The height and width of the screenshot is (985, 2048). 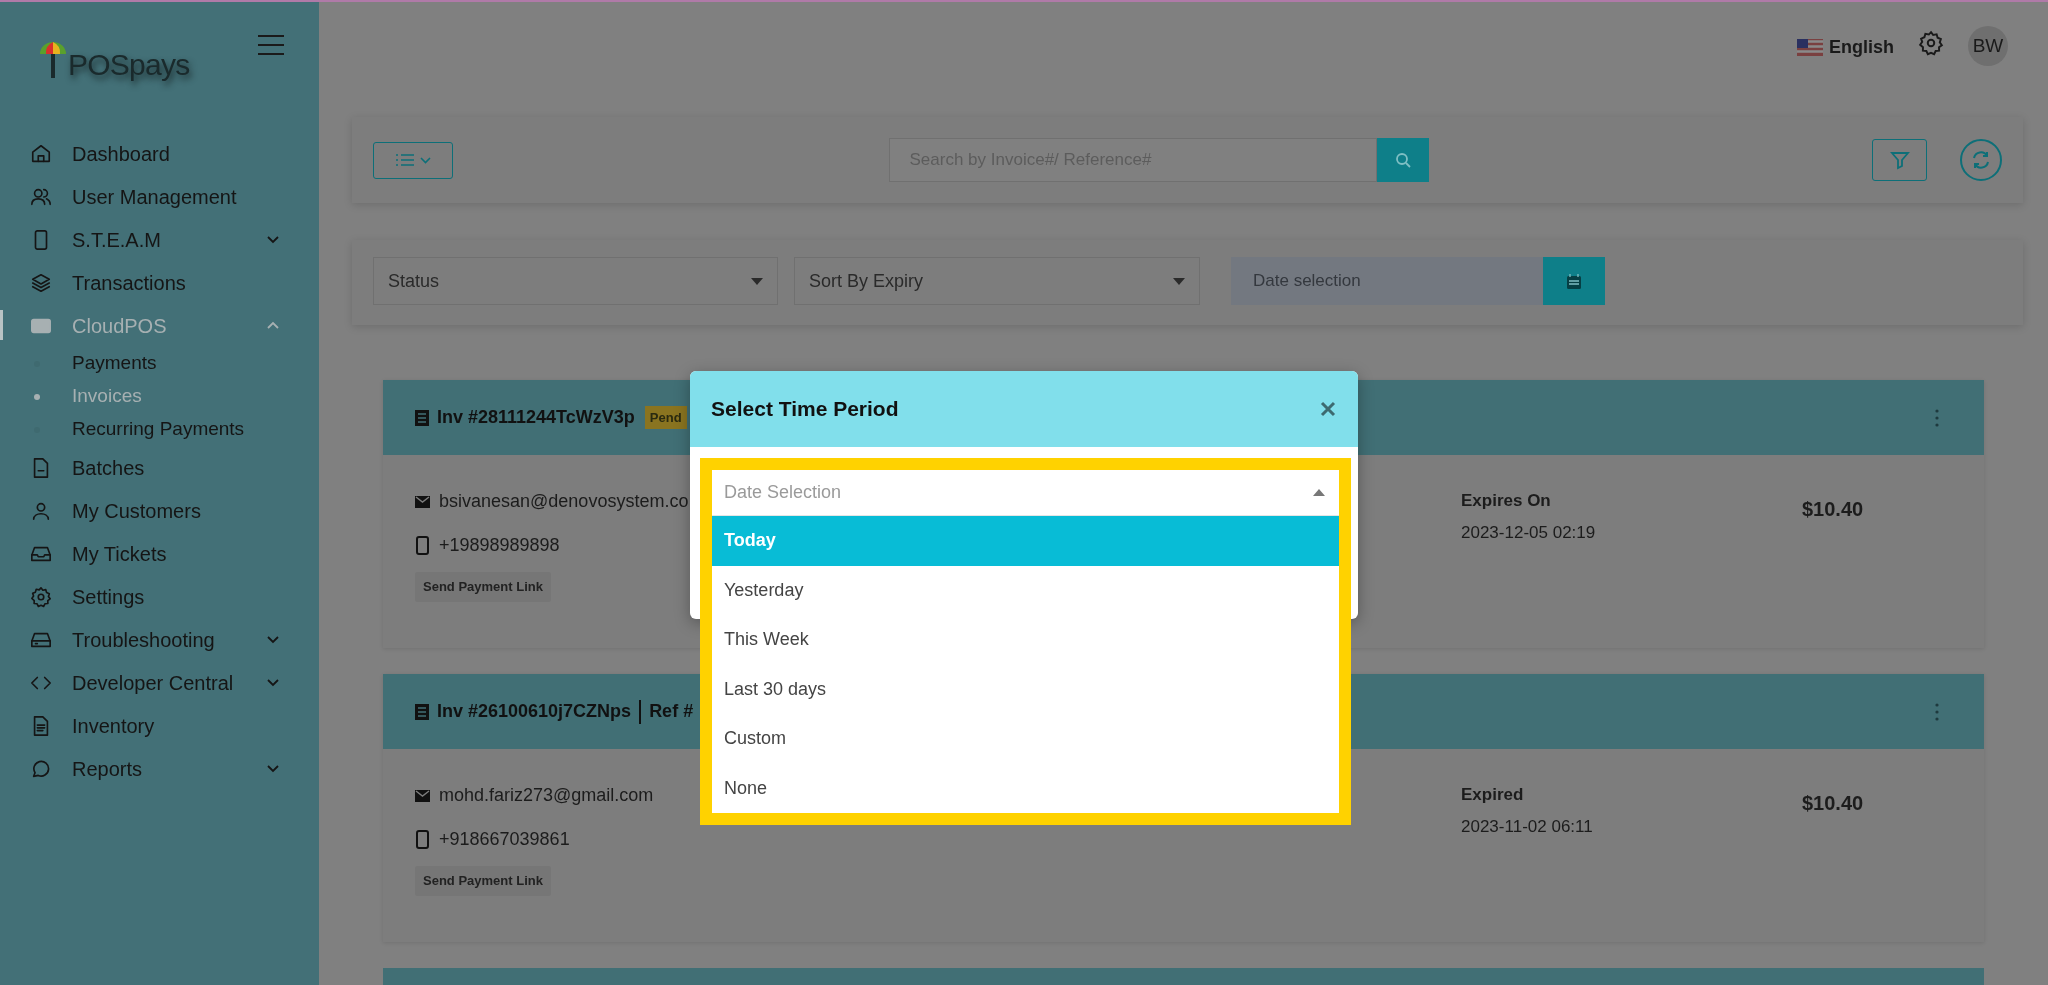 I want to click on sidebar-subitem: Payments, so click(x=159, y=363).